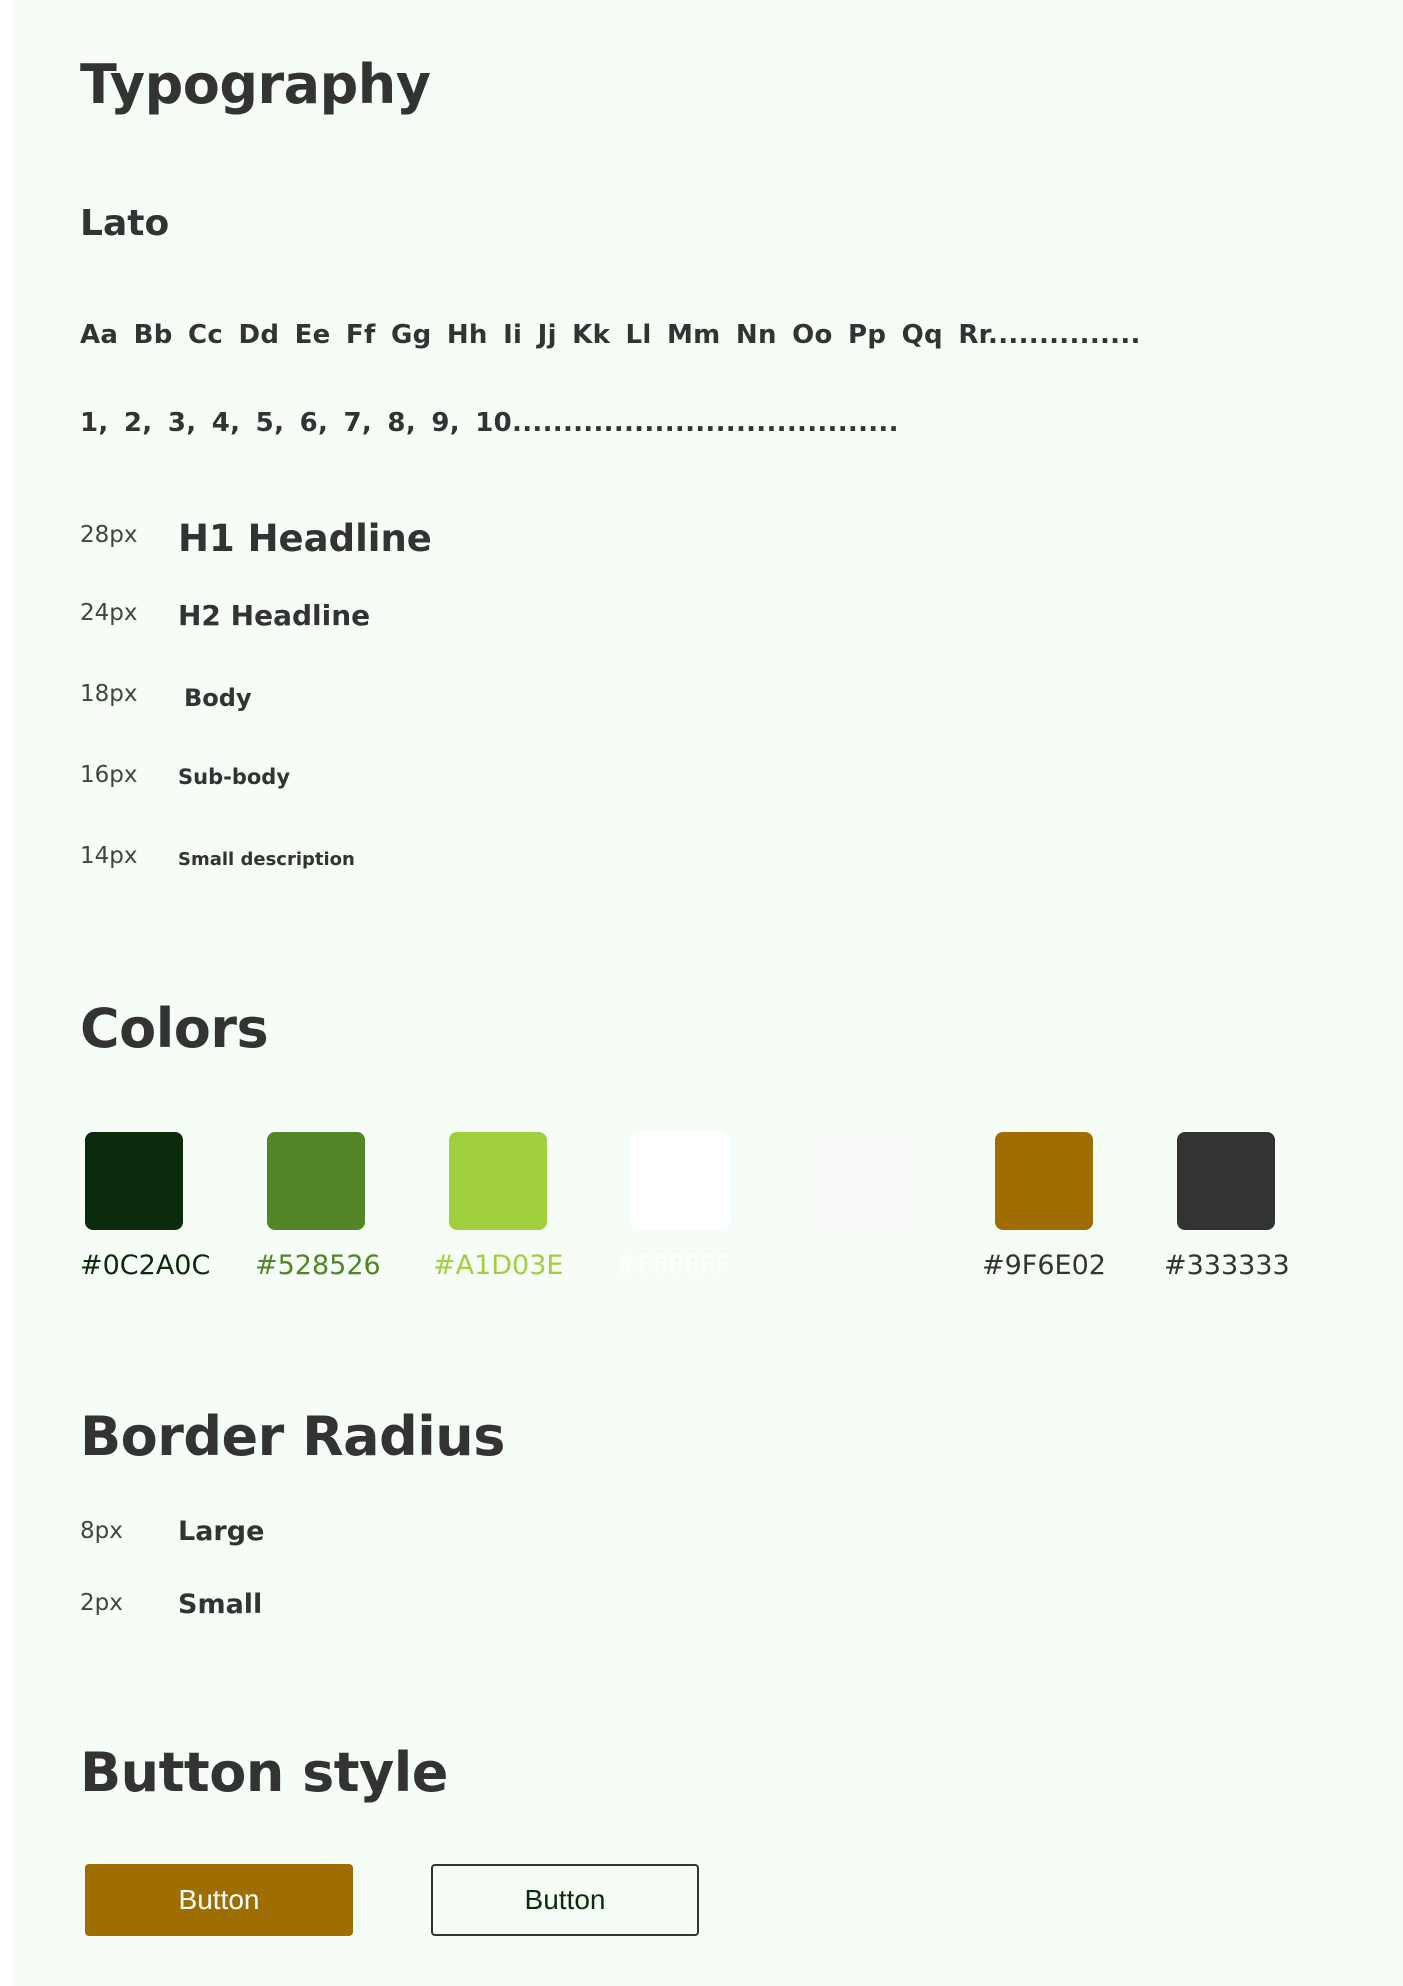  I want to click on border-radius-title: Border Radius, so click(292, 1436).